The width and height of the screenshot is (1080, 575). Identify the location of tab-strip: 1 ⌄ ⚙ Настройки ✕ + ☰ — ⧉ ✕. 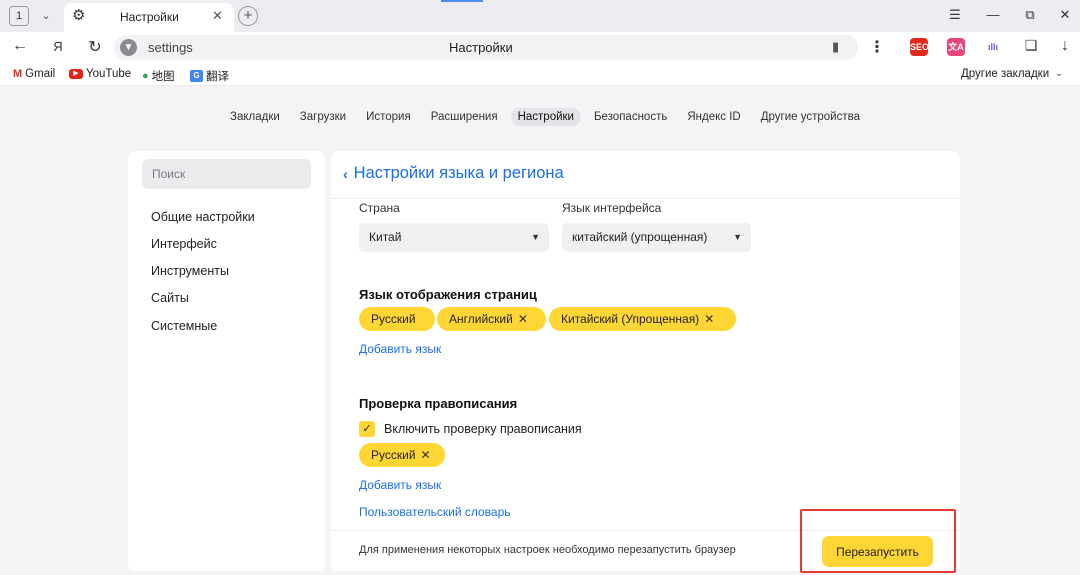
(540, 16).